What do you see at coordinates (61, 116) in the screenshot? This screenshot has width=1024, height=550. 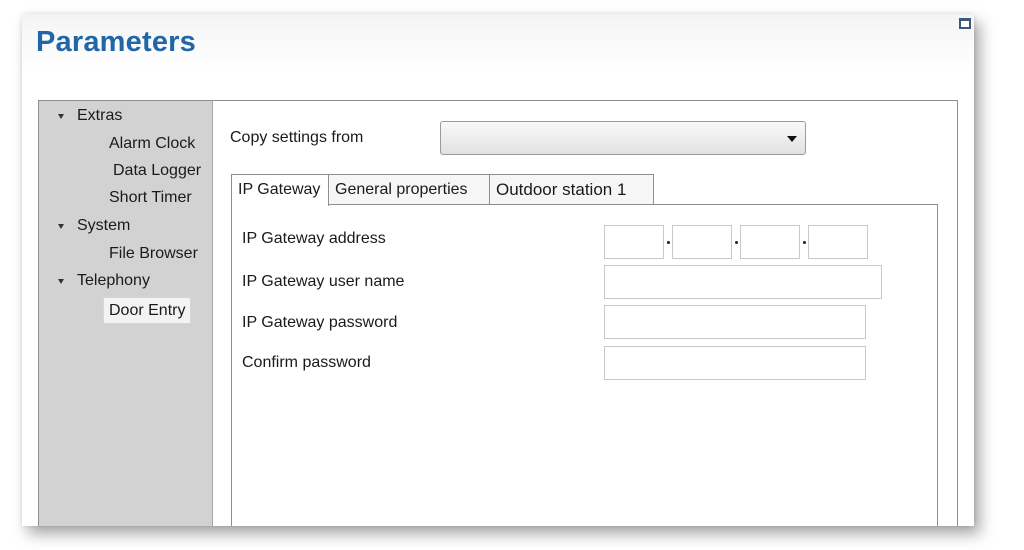 I see `expand-extras-icon` at bounding box center [61, 116].